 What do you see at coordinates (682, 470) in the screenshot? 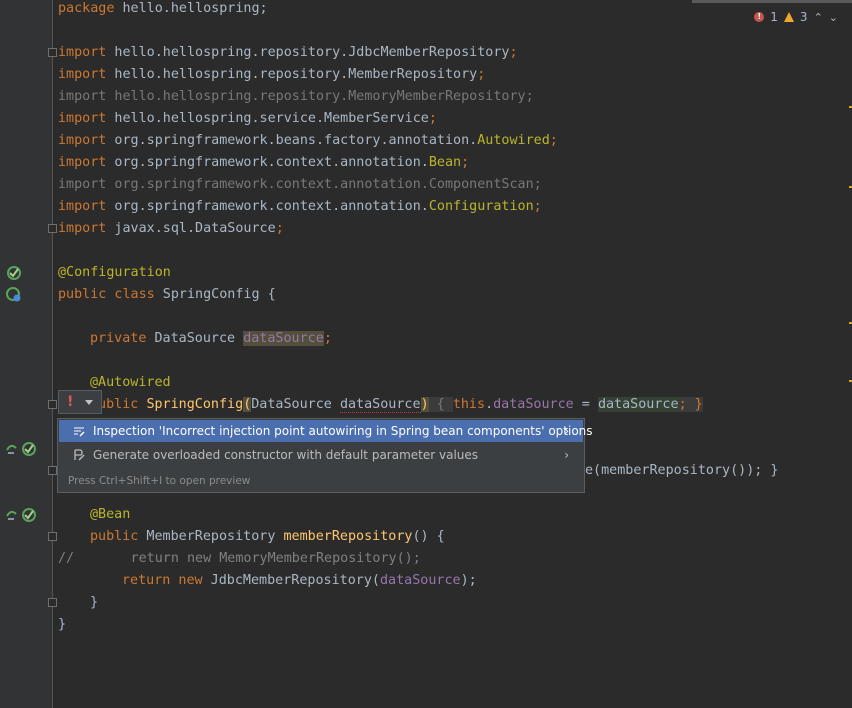
I see `obscured-line-tail: e(memberRepository()); }` at bounding box center [682, 470].